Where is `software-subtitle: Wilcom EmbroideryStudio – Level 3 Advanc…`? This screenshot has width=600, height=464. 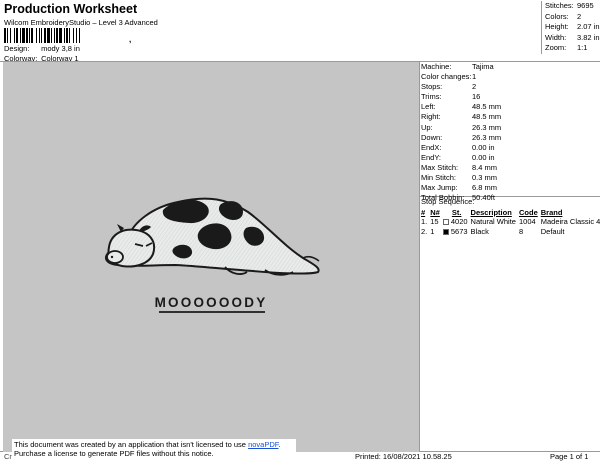
software-subtitle: Wilcom EmbroideryStudio – Level 3 Advanc… is located at coordinates (81, 22).